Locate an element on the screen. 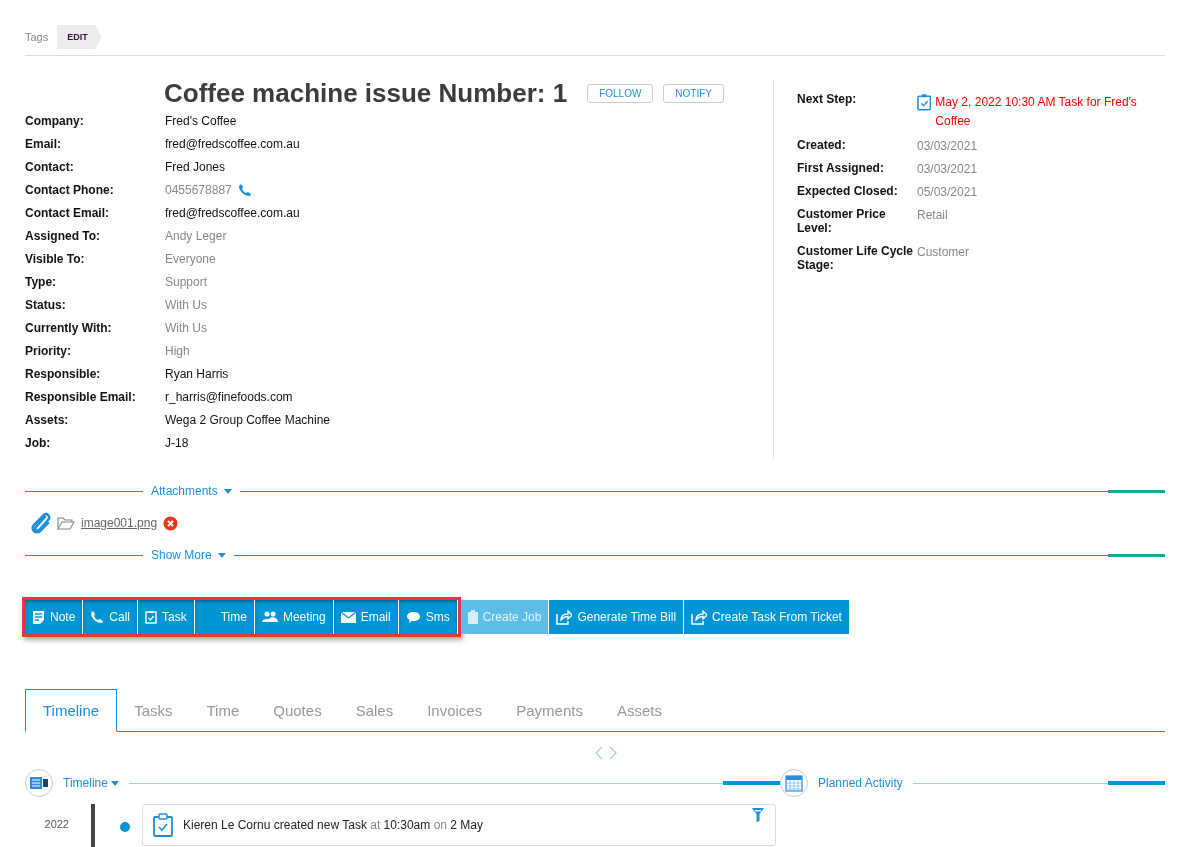  next-step-link: May 2, 2022 10:30 AM Task for Fred's Coffee is located at coordinates (1050, 112).